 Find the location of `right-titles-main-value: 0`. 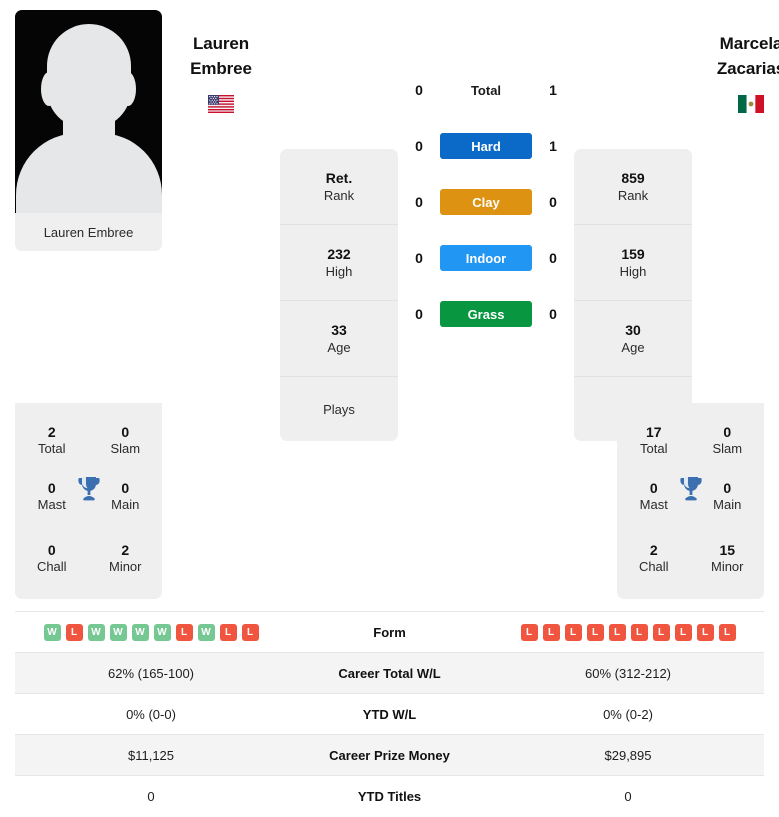

right-titles-main-value: 0 is located at coordinates (727, 488).